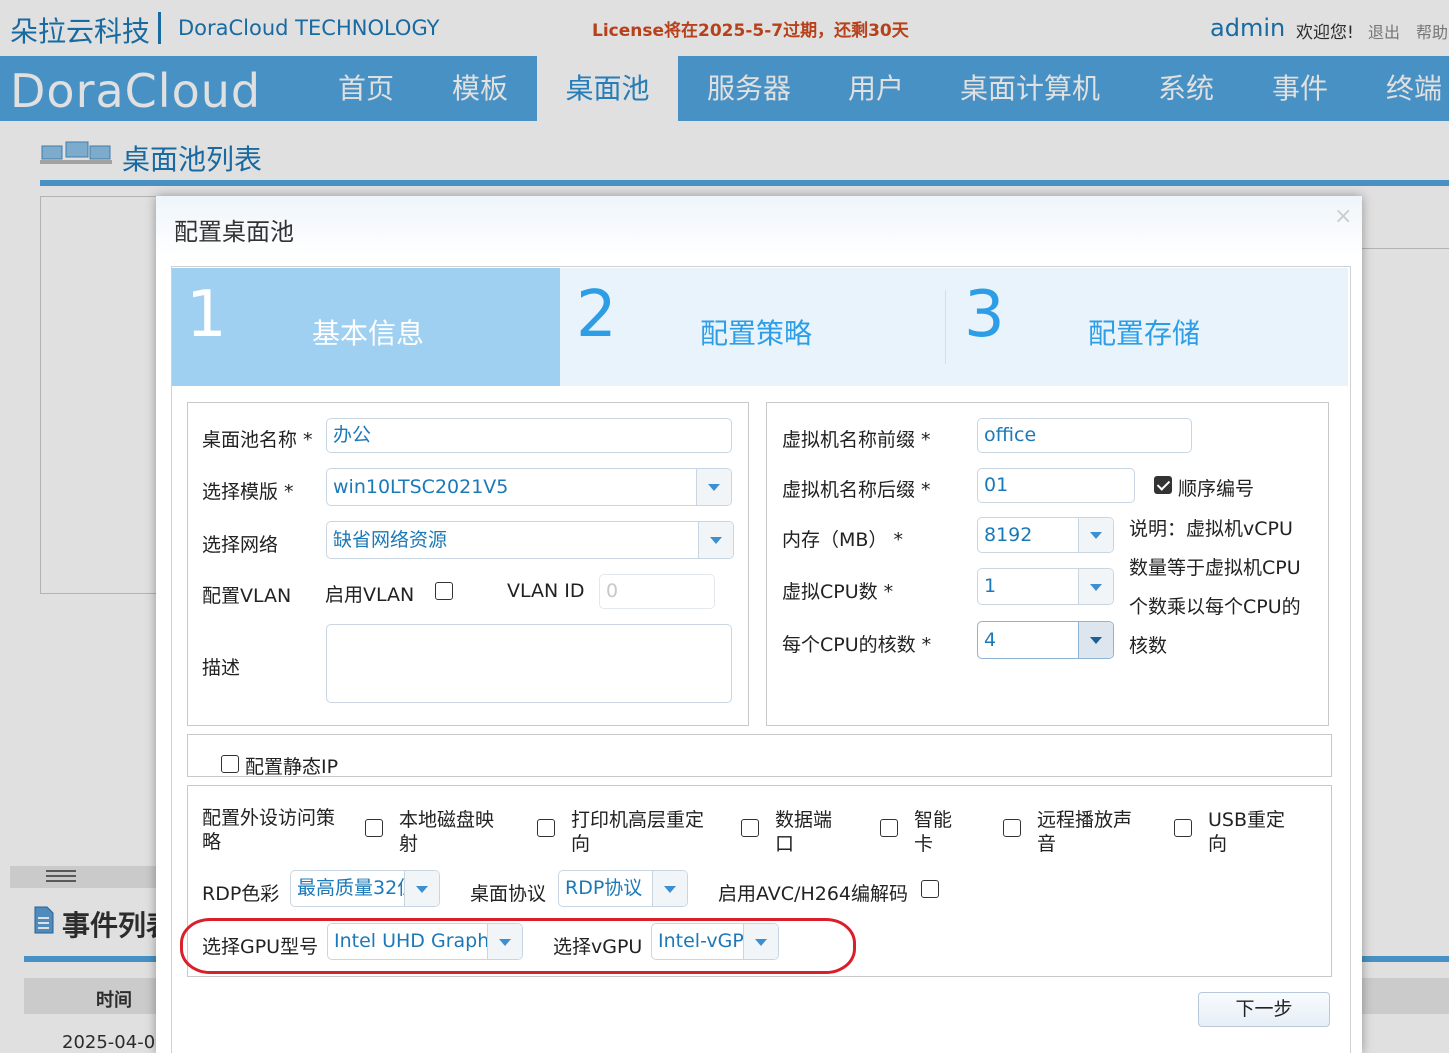 The image size is (1449, 1053). What do you see at coordinates (984, 315) in the screenshot?
I see `step-number: 3` at bounding box center [984, 315].